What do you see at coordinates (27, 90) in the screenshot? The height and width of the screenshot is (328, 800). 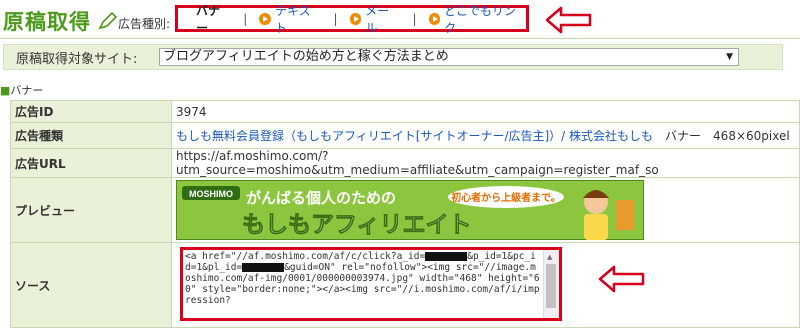 I see `section-title: バナー` at bounding box center [27, 90].